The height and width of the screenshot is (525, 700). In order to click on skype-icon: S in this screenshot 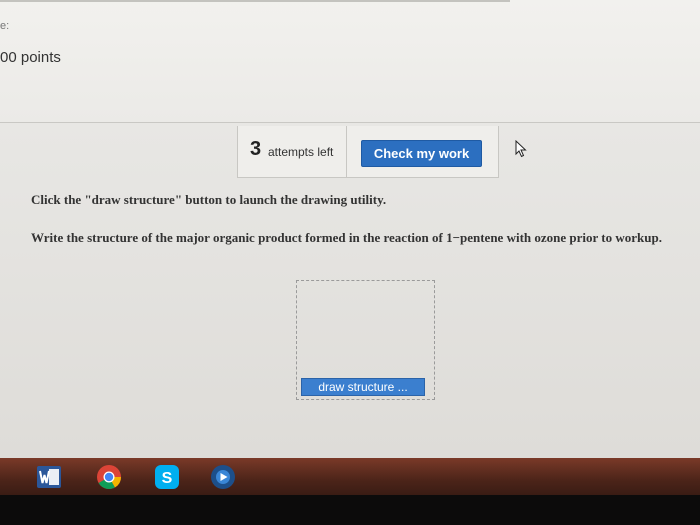, I will do `click(167, 477)`.